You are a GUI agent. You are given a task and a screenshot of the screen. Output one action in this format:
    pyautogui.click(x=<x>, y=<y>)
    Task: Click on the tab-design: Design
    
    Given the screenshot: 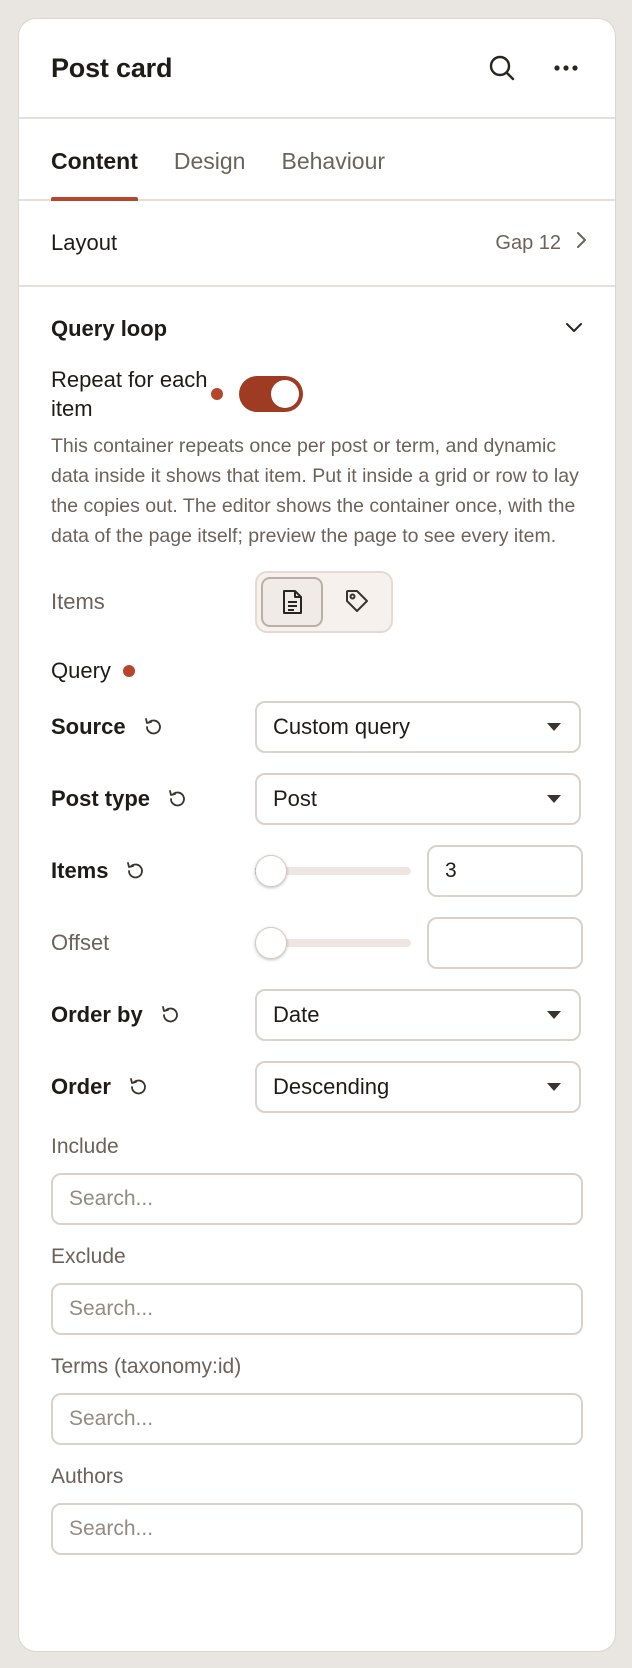 What is the action you would take?
    pyautogui.click(x=210, y=173)
    